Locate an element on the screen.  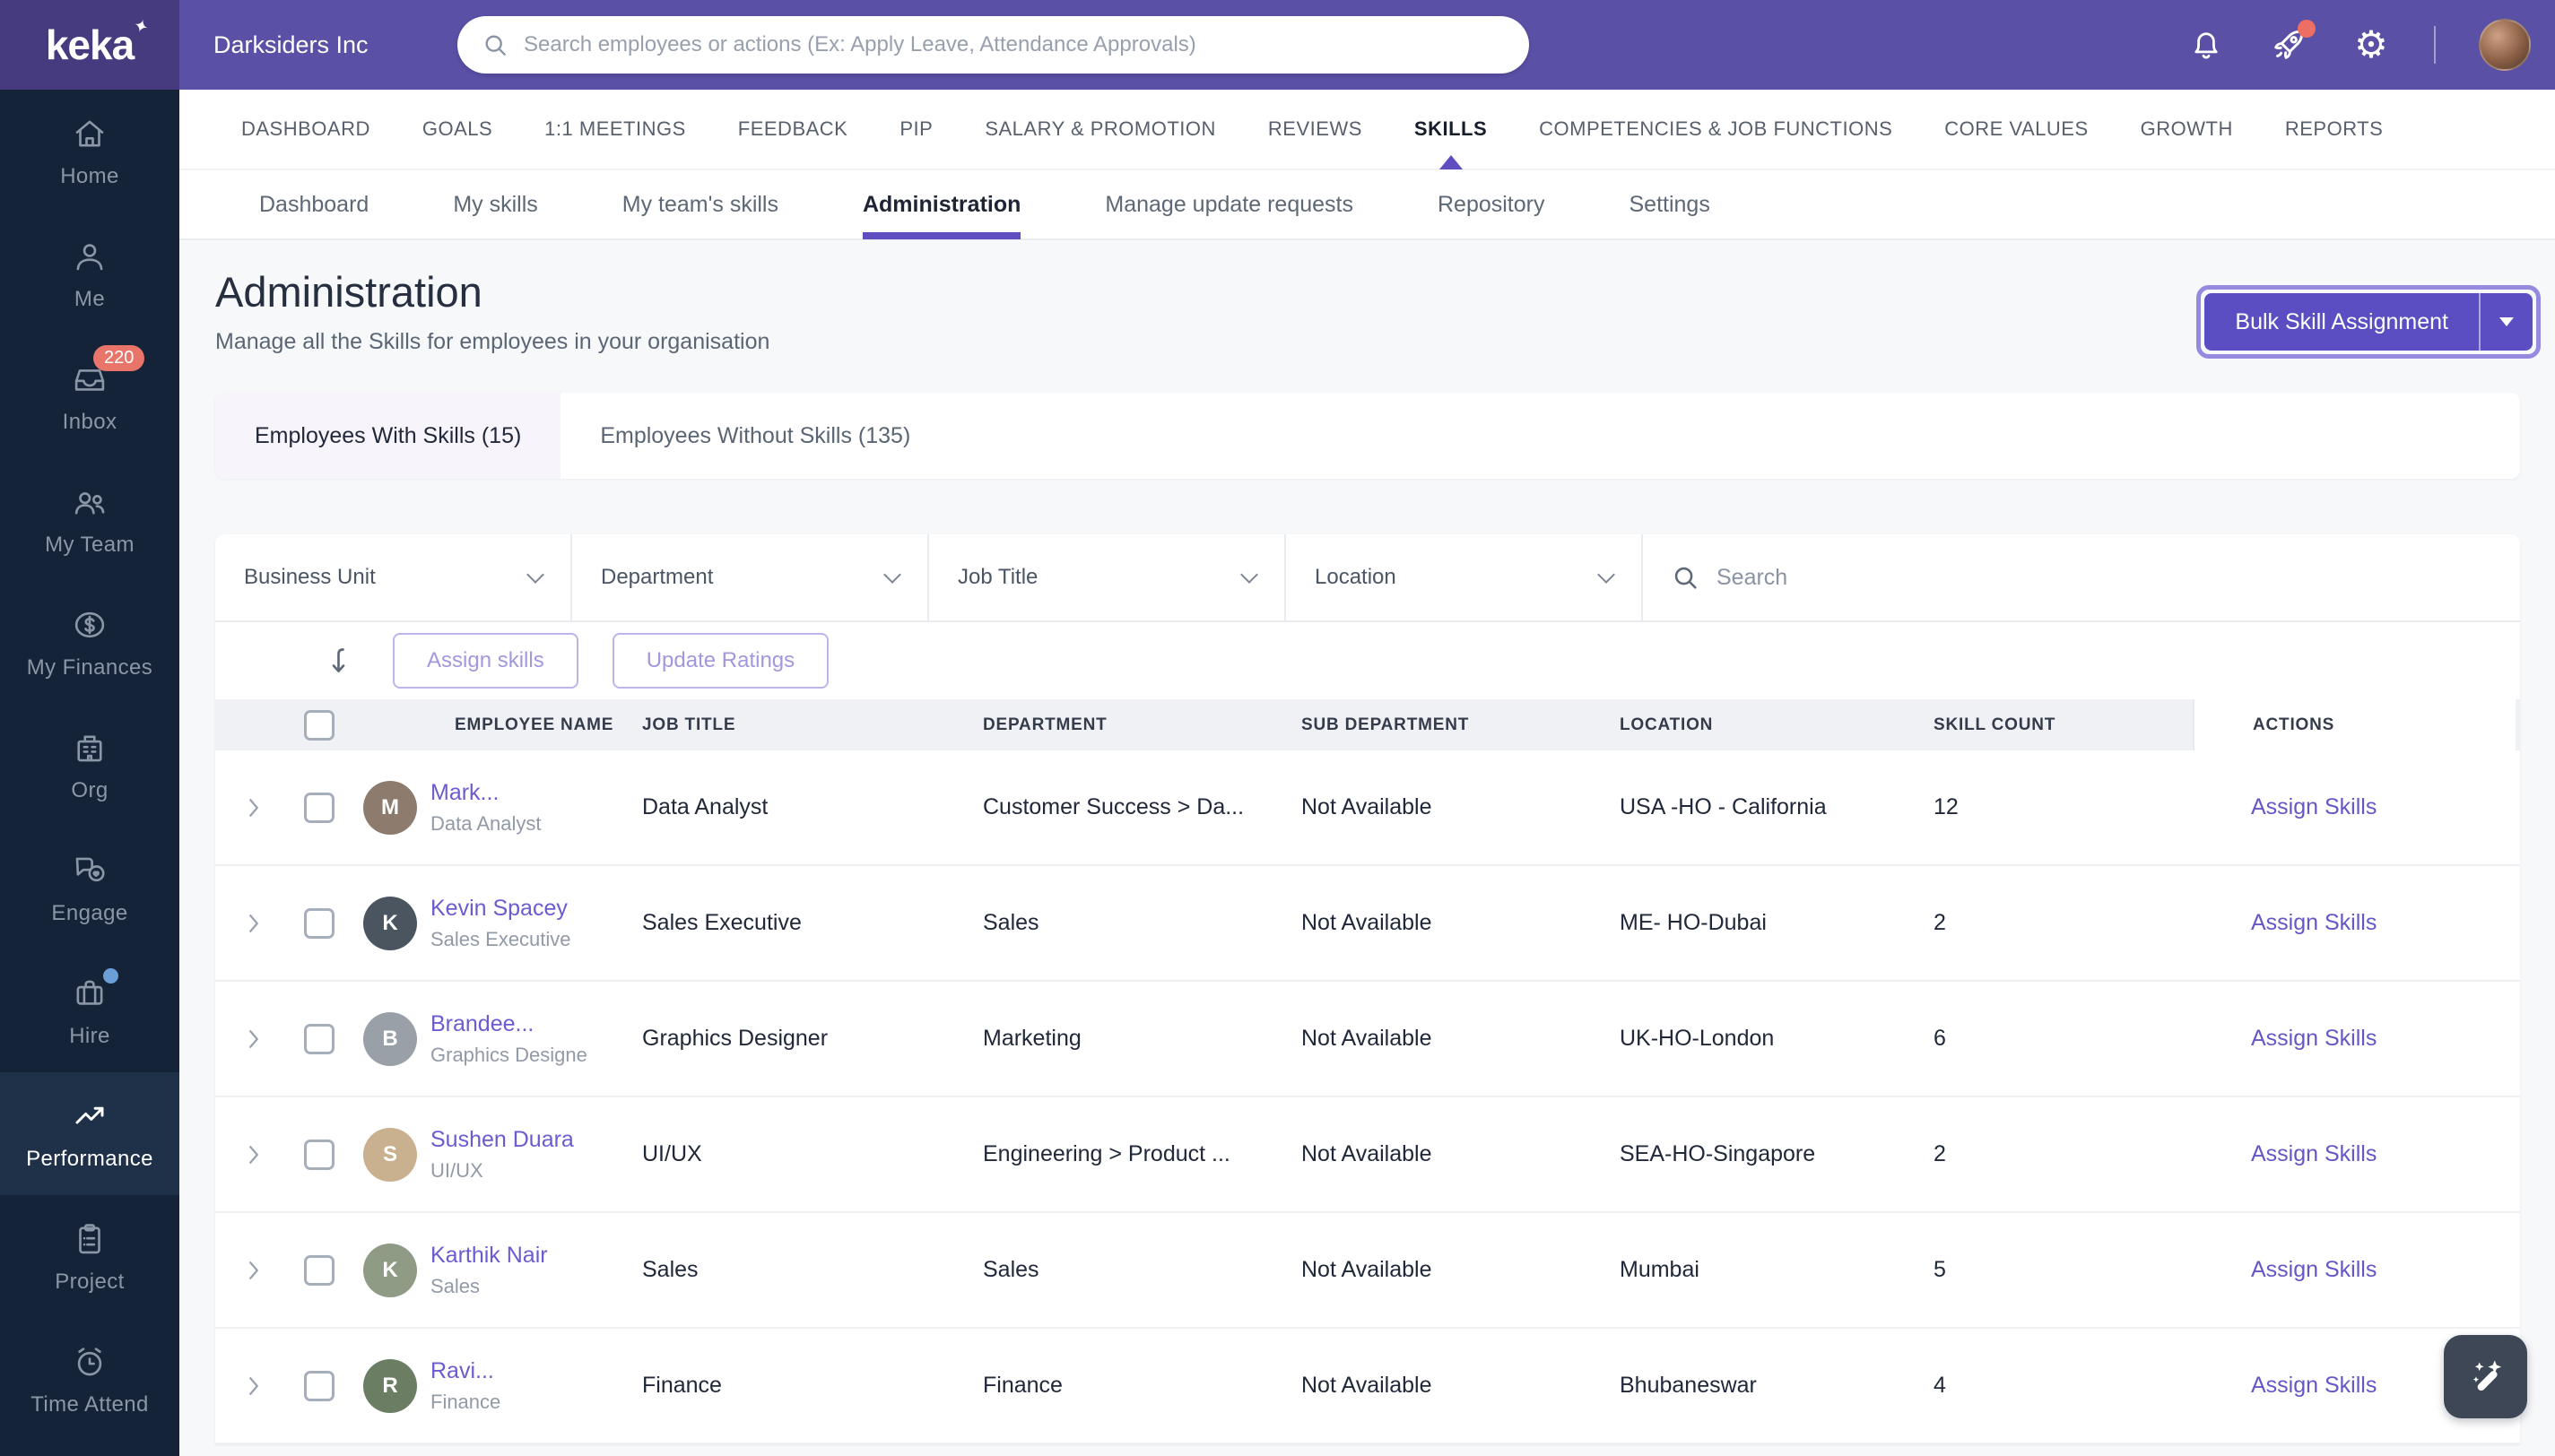
tab-employees-with-skills: Employees With Skills (15) is located at coordinates (388, 436).